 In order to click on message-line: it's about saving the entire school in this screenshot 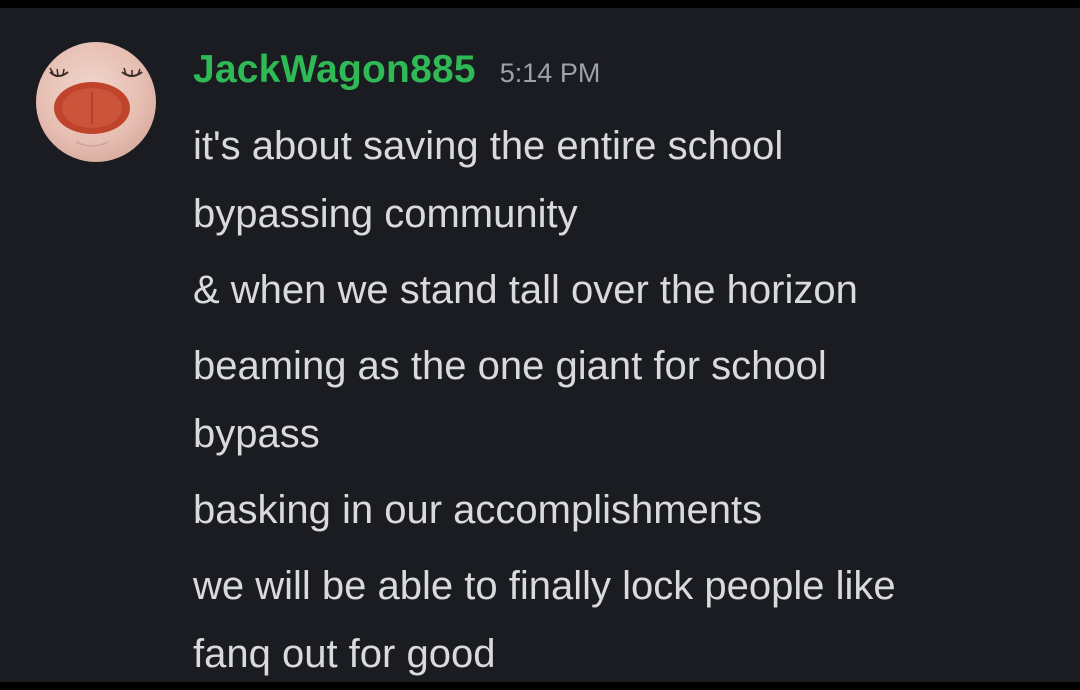, I will do `click(488, 146)`.